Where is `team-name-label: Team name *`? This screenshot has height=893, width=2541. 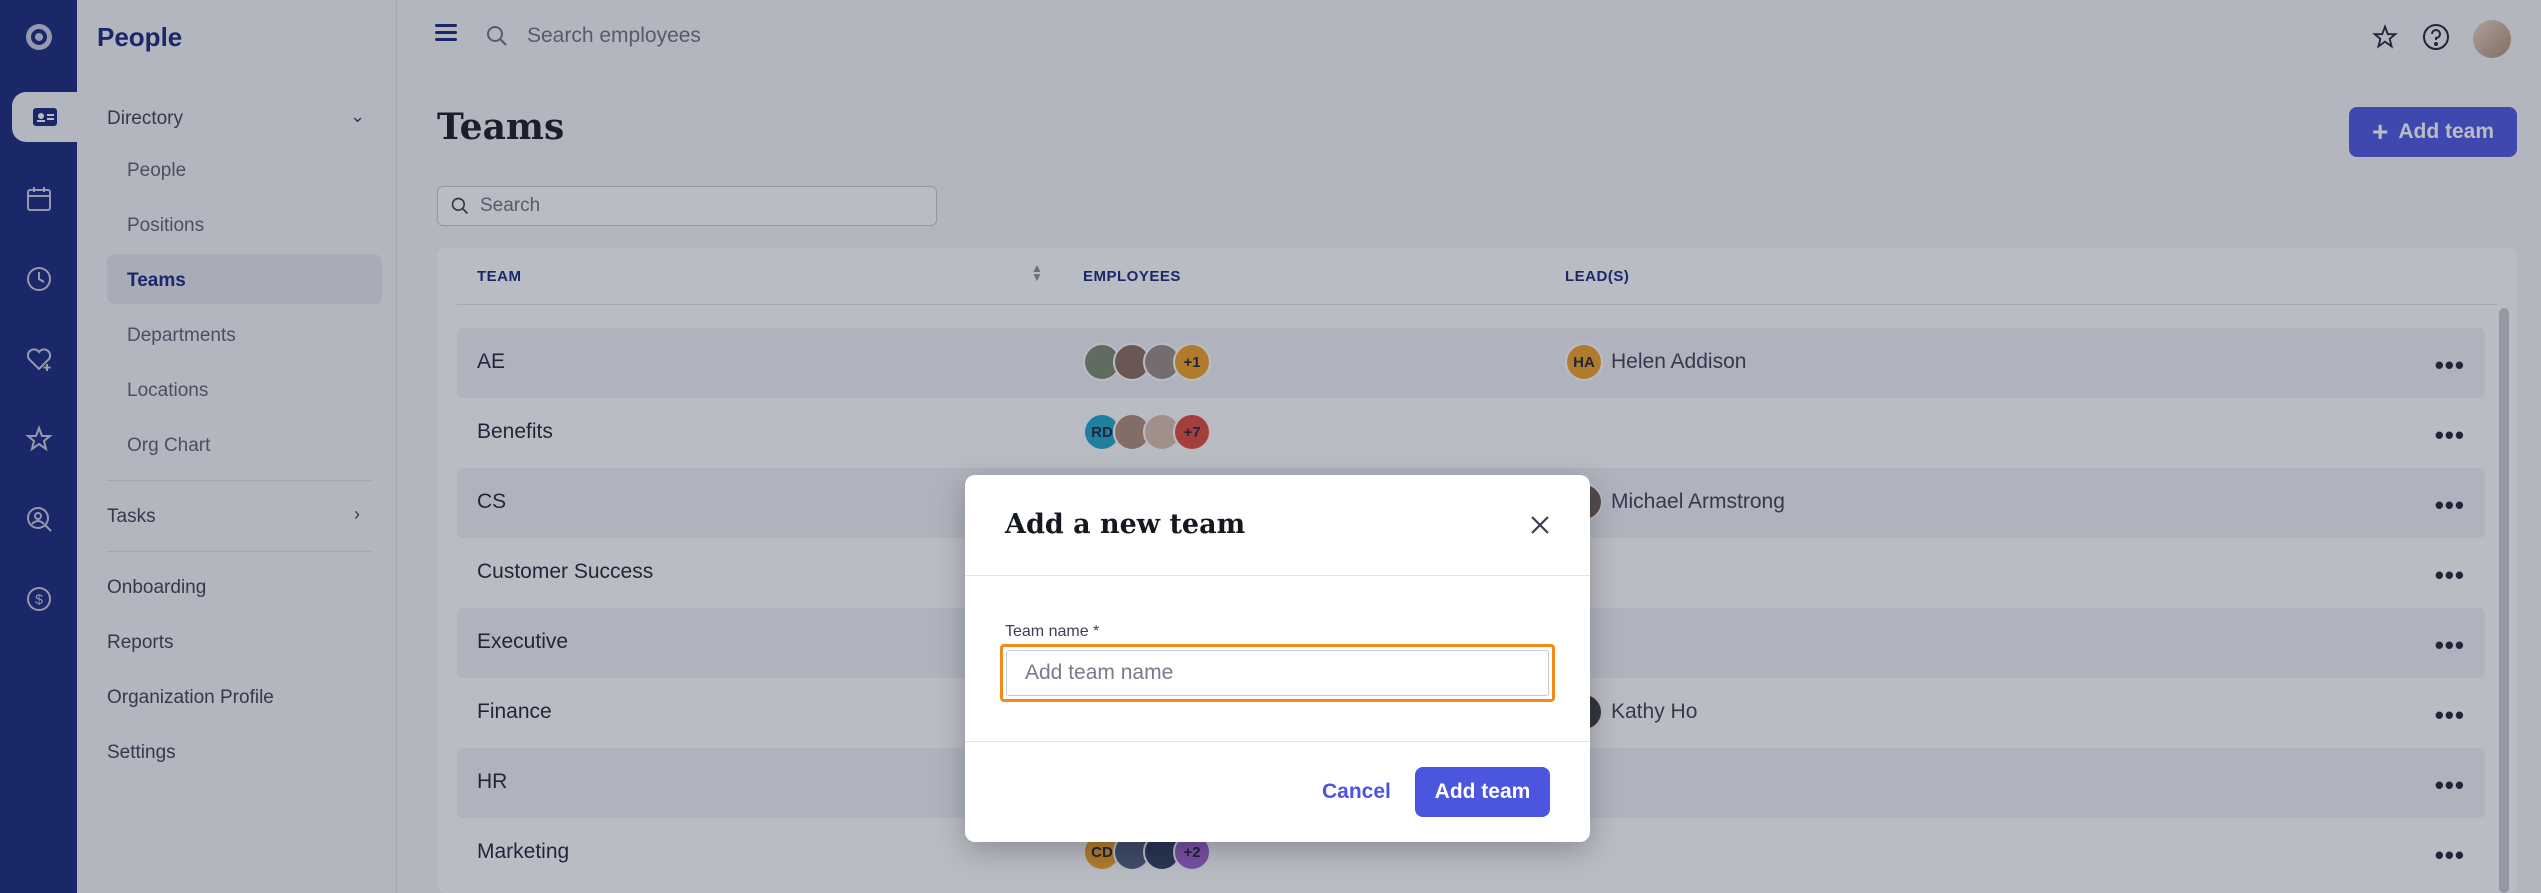
team-name-label: Team name * is located at coordinates (1052, 631).